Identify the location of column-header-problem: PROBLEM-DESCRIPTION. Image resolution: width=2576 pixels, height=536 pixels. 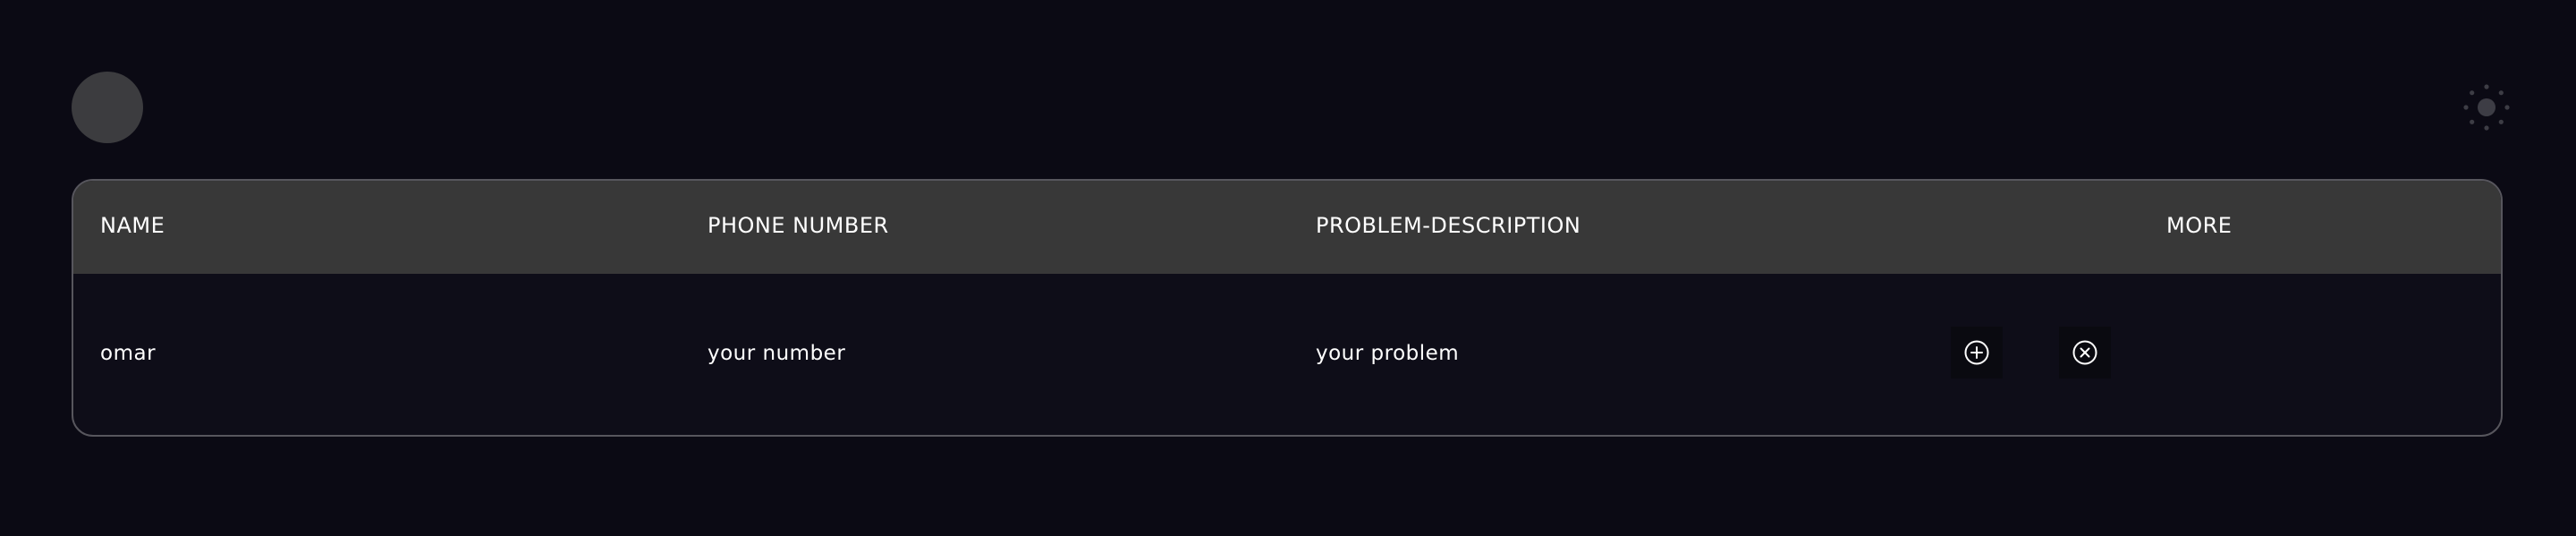
(1448, 226).